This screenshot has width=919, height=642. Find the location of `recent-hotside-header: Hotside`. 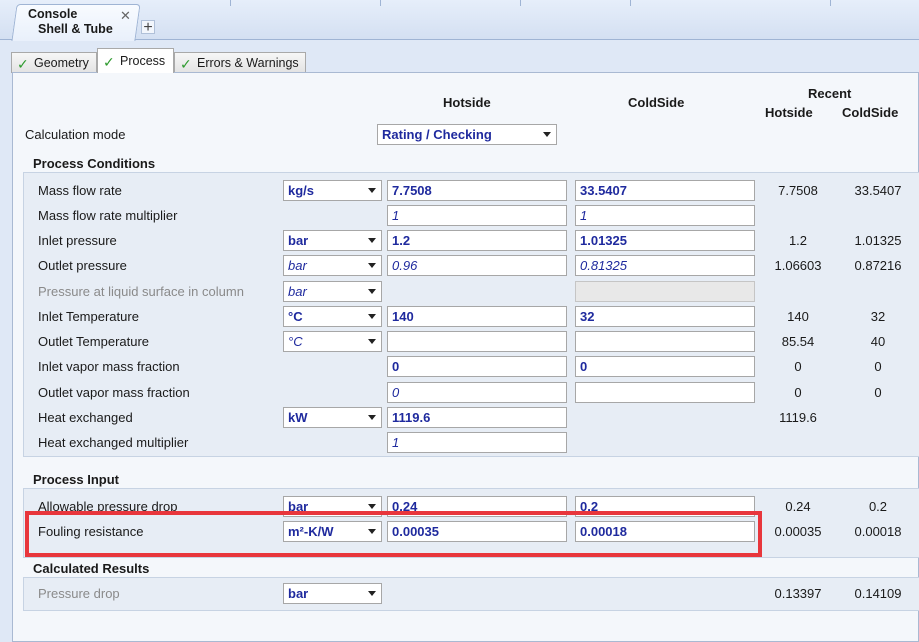

recent-hotside-header: Hotside is located at coordinates (789, 112).